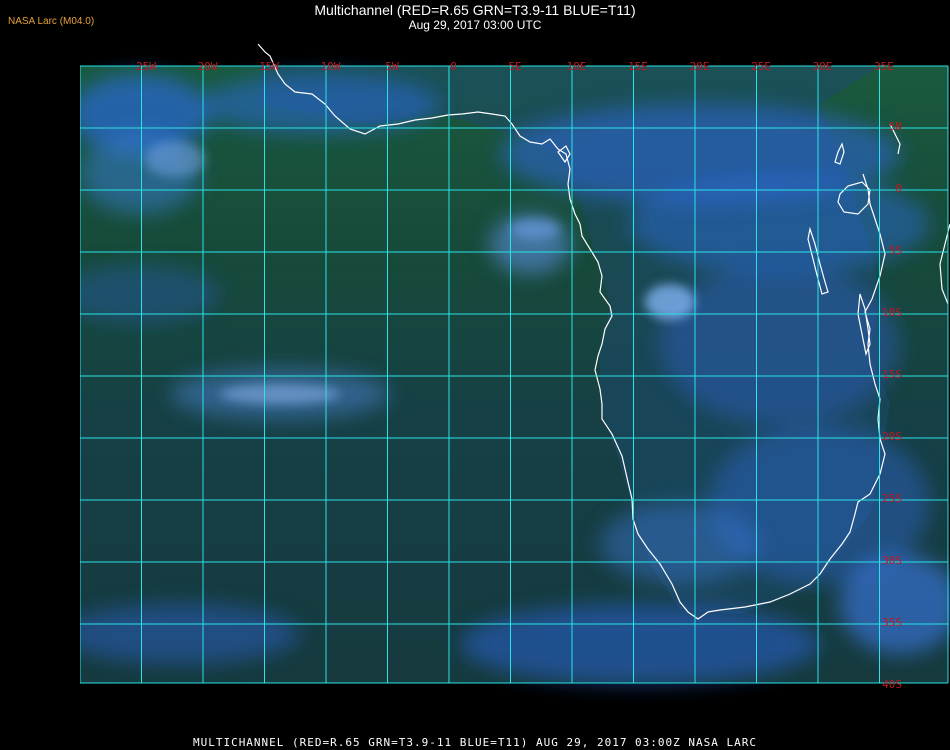  Describe the element at coordinates (146, 66) in the screenshot. I see `longitude-label: 25W` at that location.